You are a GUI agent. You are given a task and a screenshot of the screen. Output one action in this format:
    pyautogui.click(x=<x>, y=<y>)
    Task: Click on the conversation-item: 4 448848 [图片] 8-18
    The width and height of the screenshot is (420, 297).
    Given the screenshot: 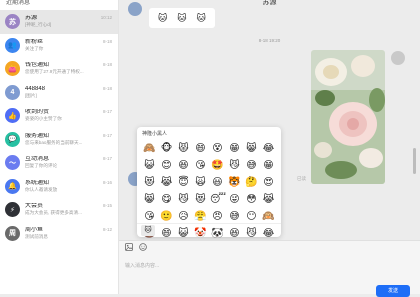 What is the action you would take?
    pyautogui.click(x=59, y=93)
    